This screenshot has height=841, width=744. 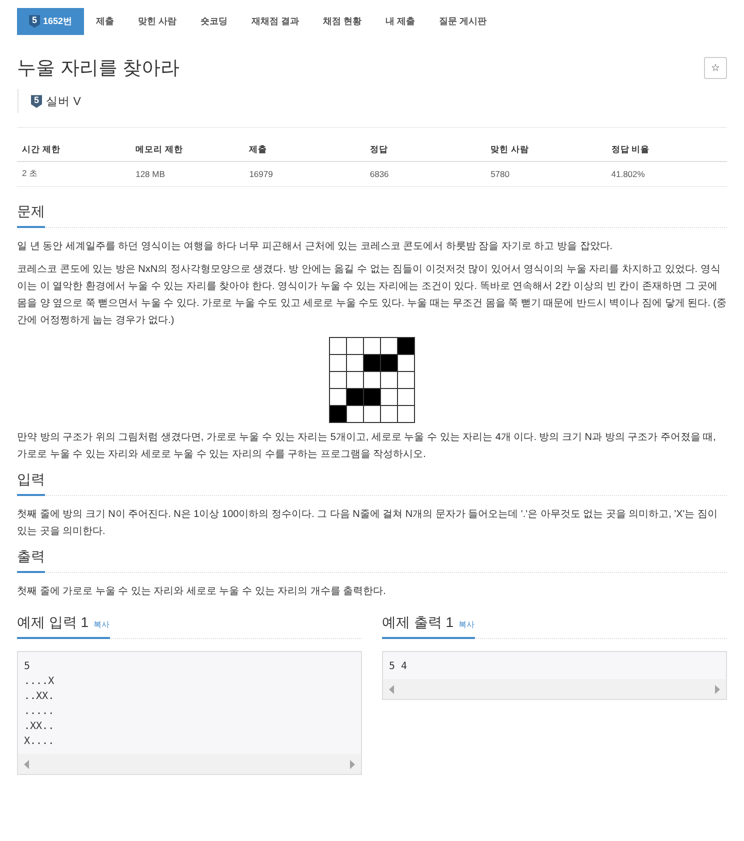 I want to click on column-header: 정답 비율, so click(x=666, y=151).